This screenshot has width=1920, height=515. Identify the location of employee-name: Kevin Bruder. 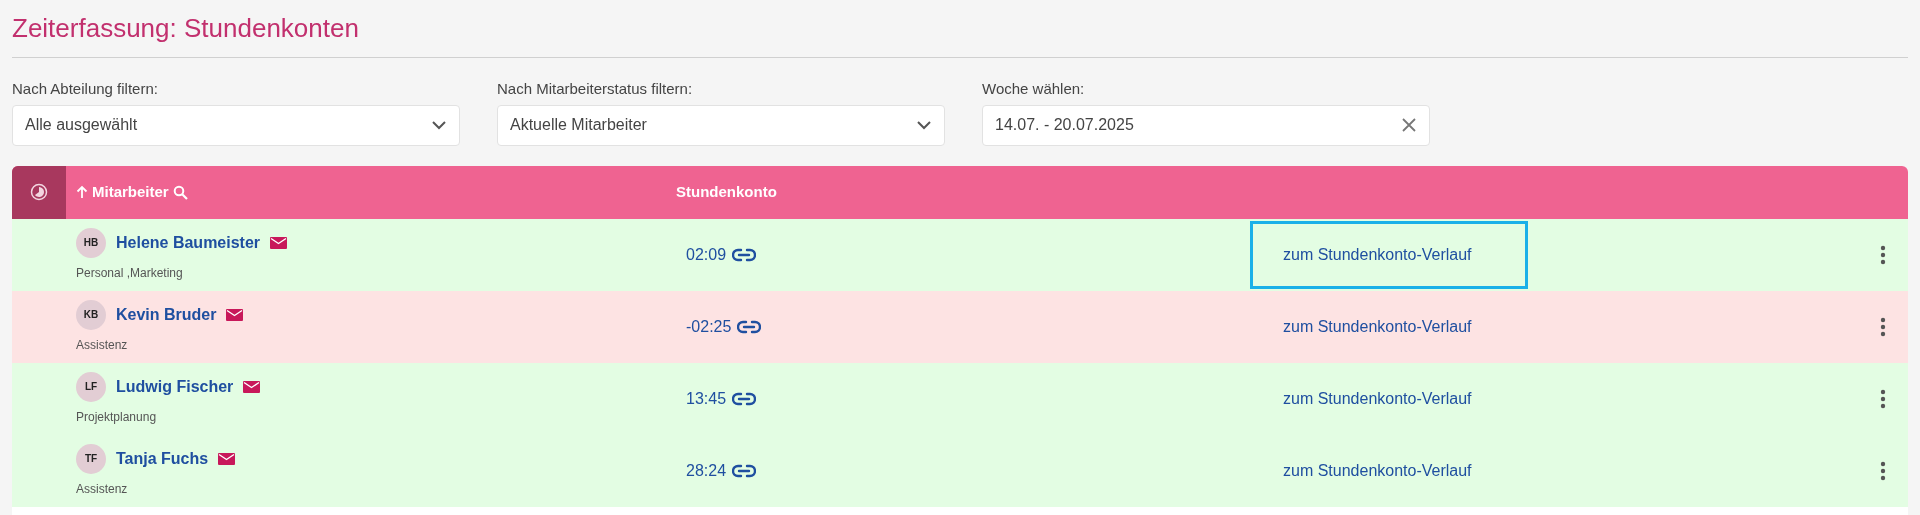
(166, 314).